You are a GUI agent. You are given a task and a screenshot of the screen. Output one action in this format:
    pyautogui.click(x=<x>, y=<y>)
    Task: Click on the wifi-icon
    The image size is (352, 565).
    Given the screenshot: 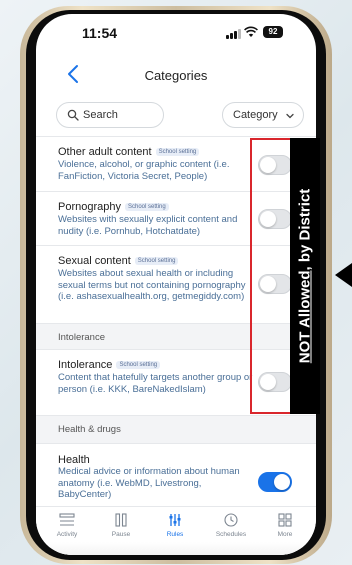 What is the action you would take?
    pyautogui.click(x=251, y=31)
    